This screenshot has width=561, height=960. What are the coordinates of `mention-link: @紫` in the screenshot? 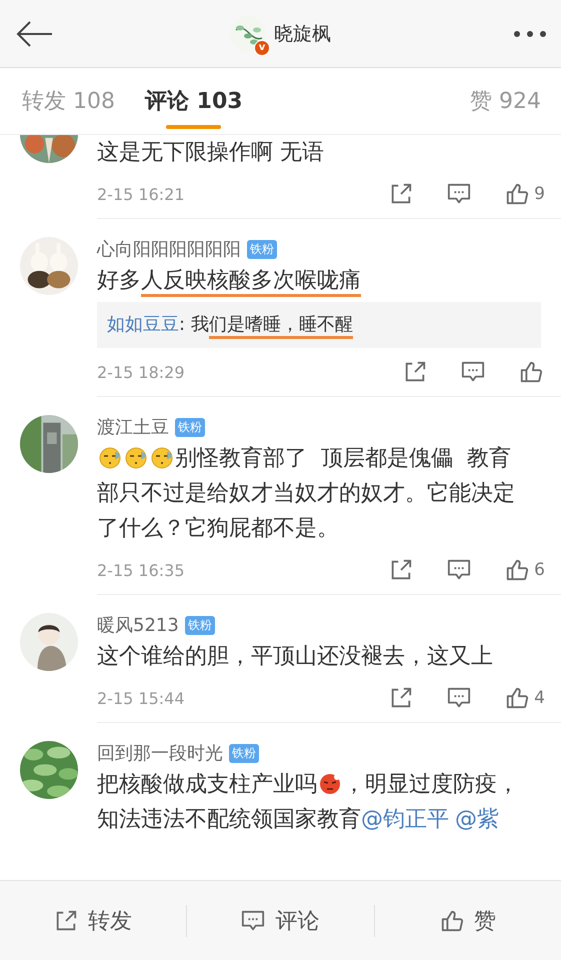 It's located at (477, 819).